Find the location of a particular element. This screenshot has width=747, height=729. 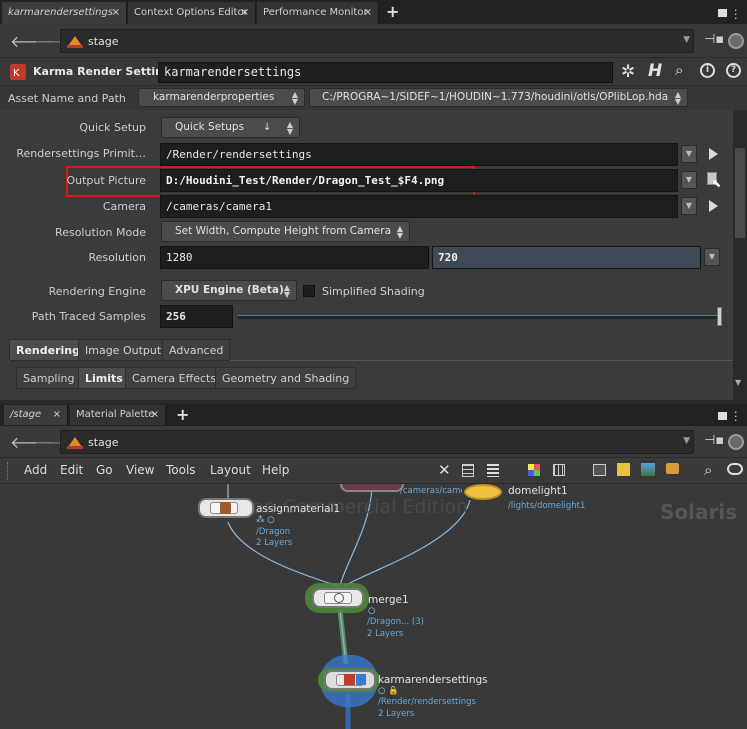

subtab-geometry-and-shading: Geometry and Shading is located at coordinates (286, 378).